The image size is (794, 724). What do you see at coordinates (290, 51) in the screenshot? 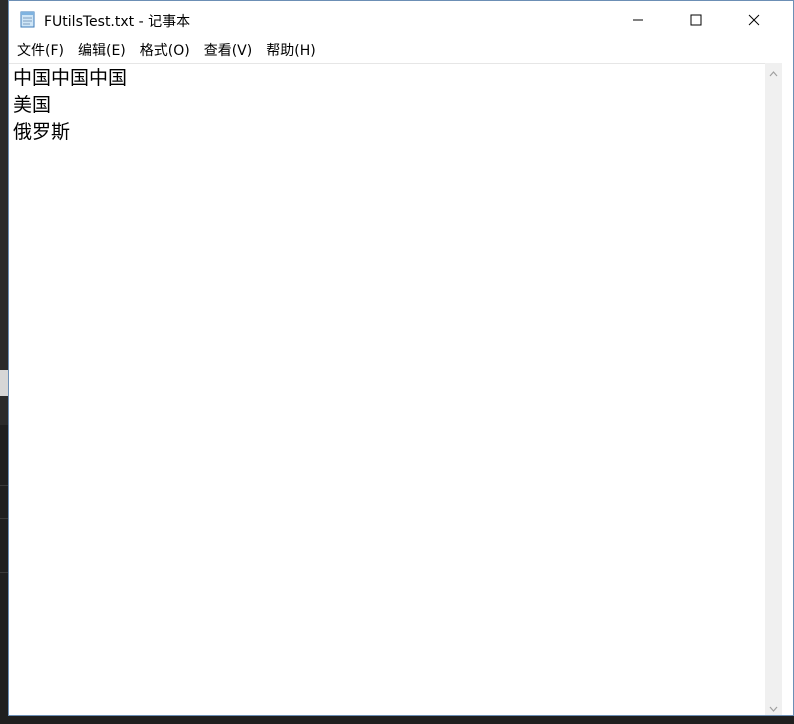
I see `menu-help: 帮助(H)` at bounding box center [290, 51].